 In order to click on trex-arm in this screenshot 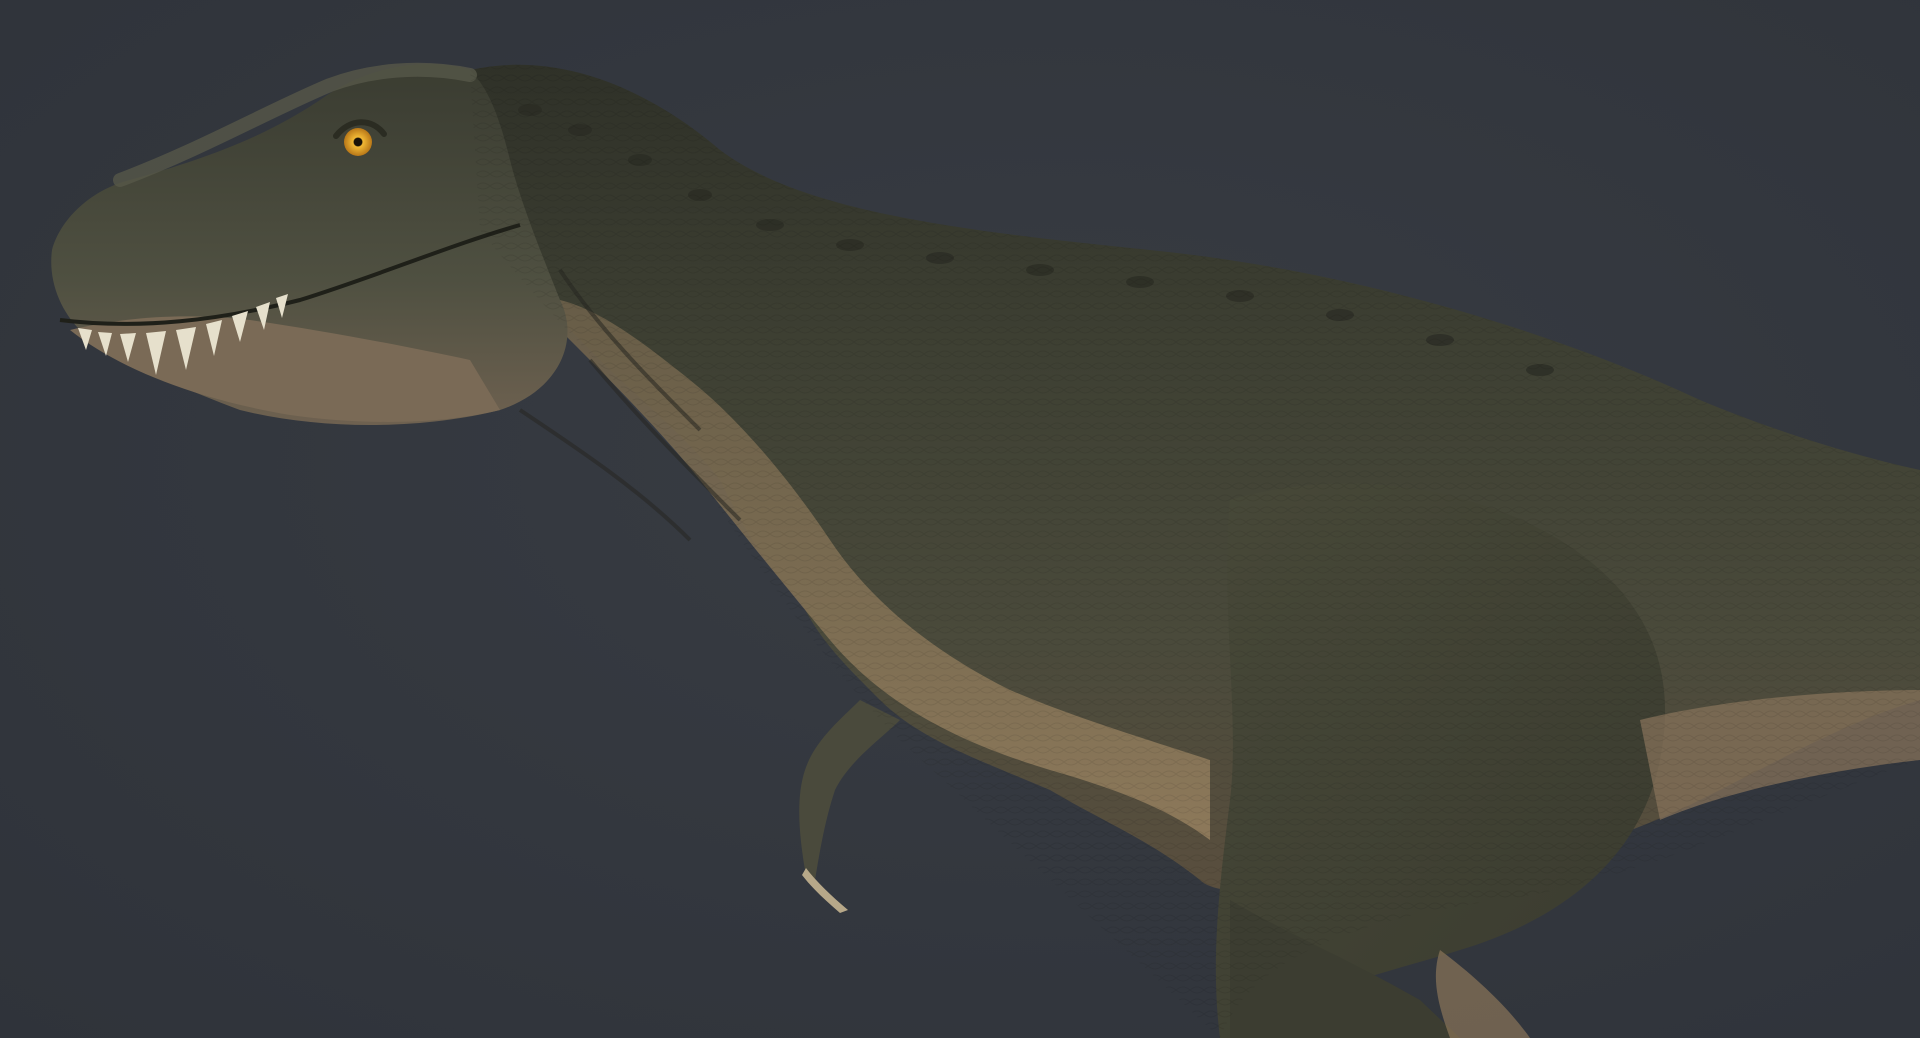, I will do `click(849, 790)`.